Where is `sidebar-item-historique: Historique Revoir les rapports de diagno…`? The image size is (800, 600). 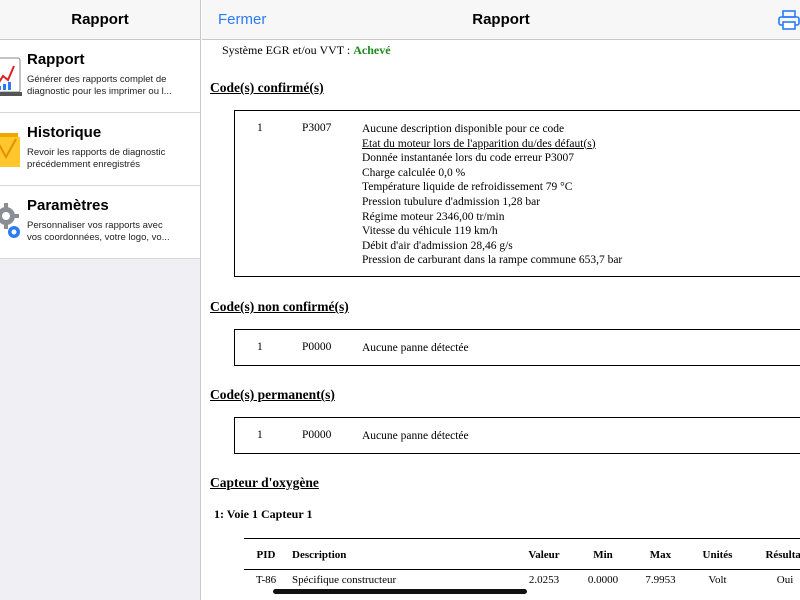 sidebar-item-historique: Historique Revoir les rapports de diagno… is located at coordinates (100, 149).